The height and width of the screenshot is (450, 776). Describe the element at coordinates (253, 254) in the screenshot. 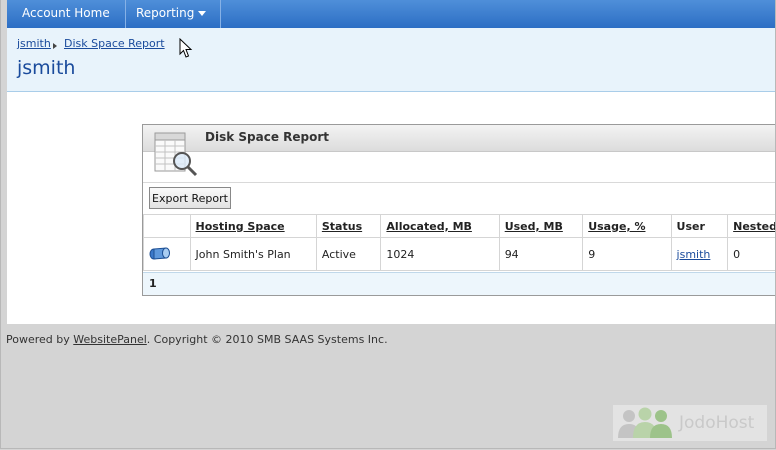

I see `cell-hosting-space: John Smith's Plan` at that location.